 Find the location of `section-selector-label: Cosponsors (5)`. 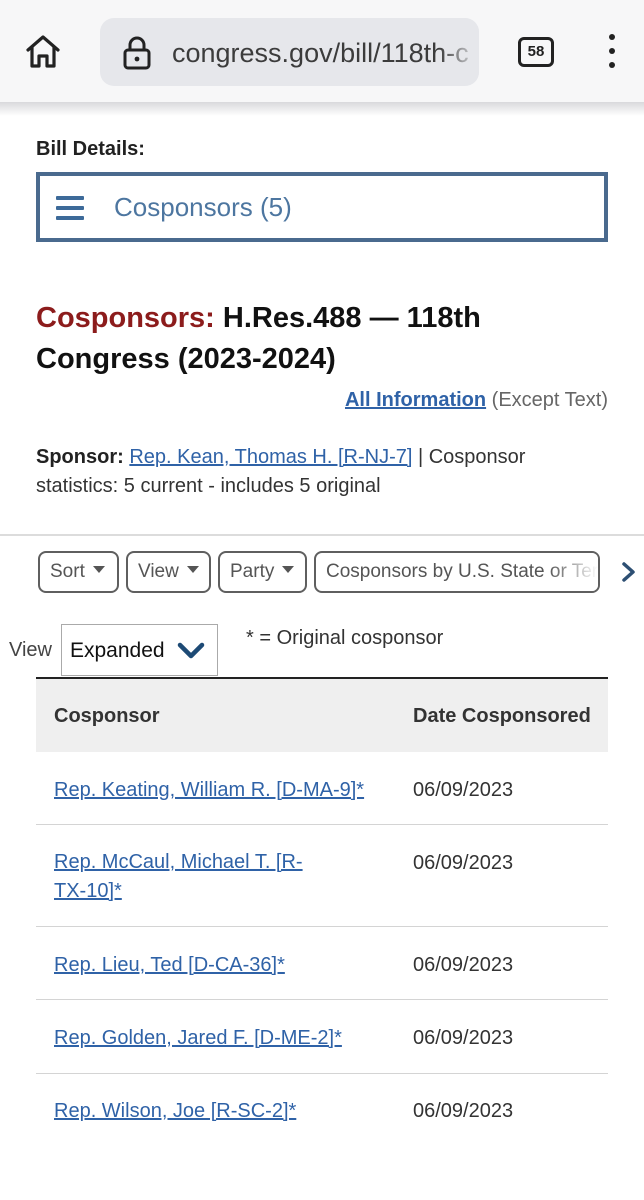

section-selector-label: Cosponsors (5) is located at coordinates (203, 207).